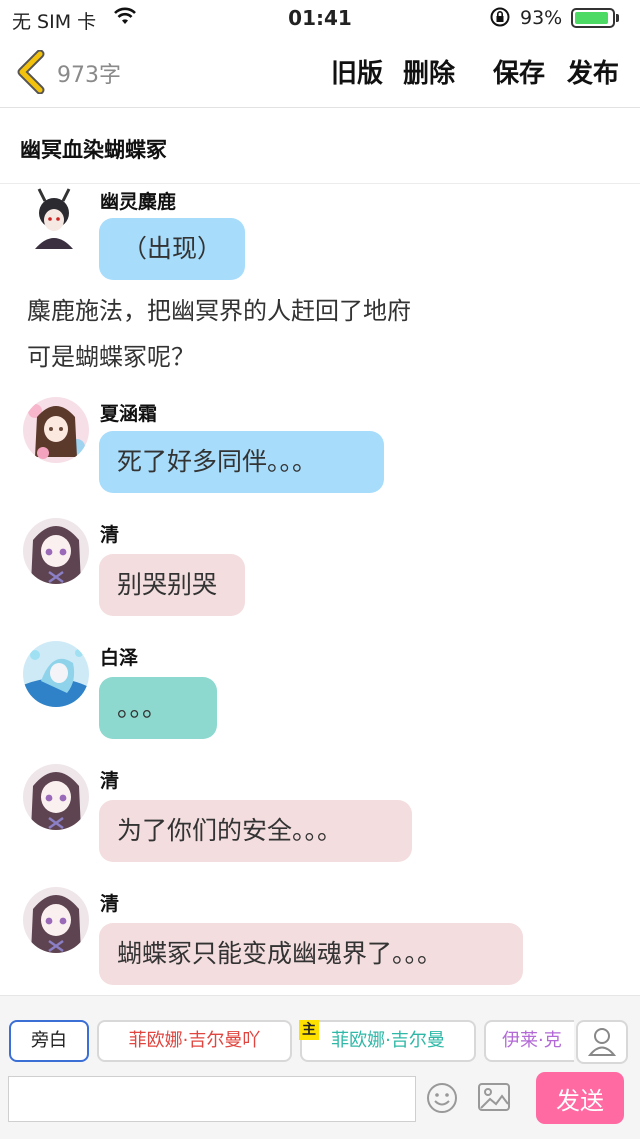 The width and height of the screenshot is (640, 1139). Describe the element at coordinates (593, 18) in the screenshot. I see `battery-icon` at that location.